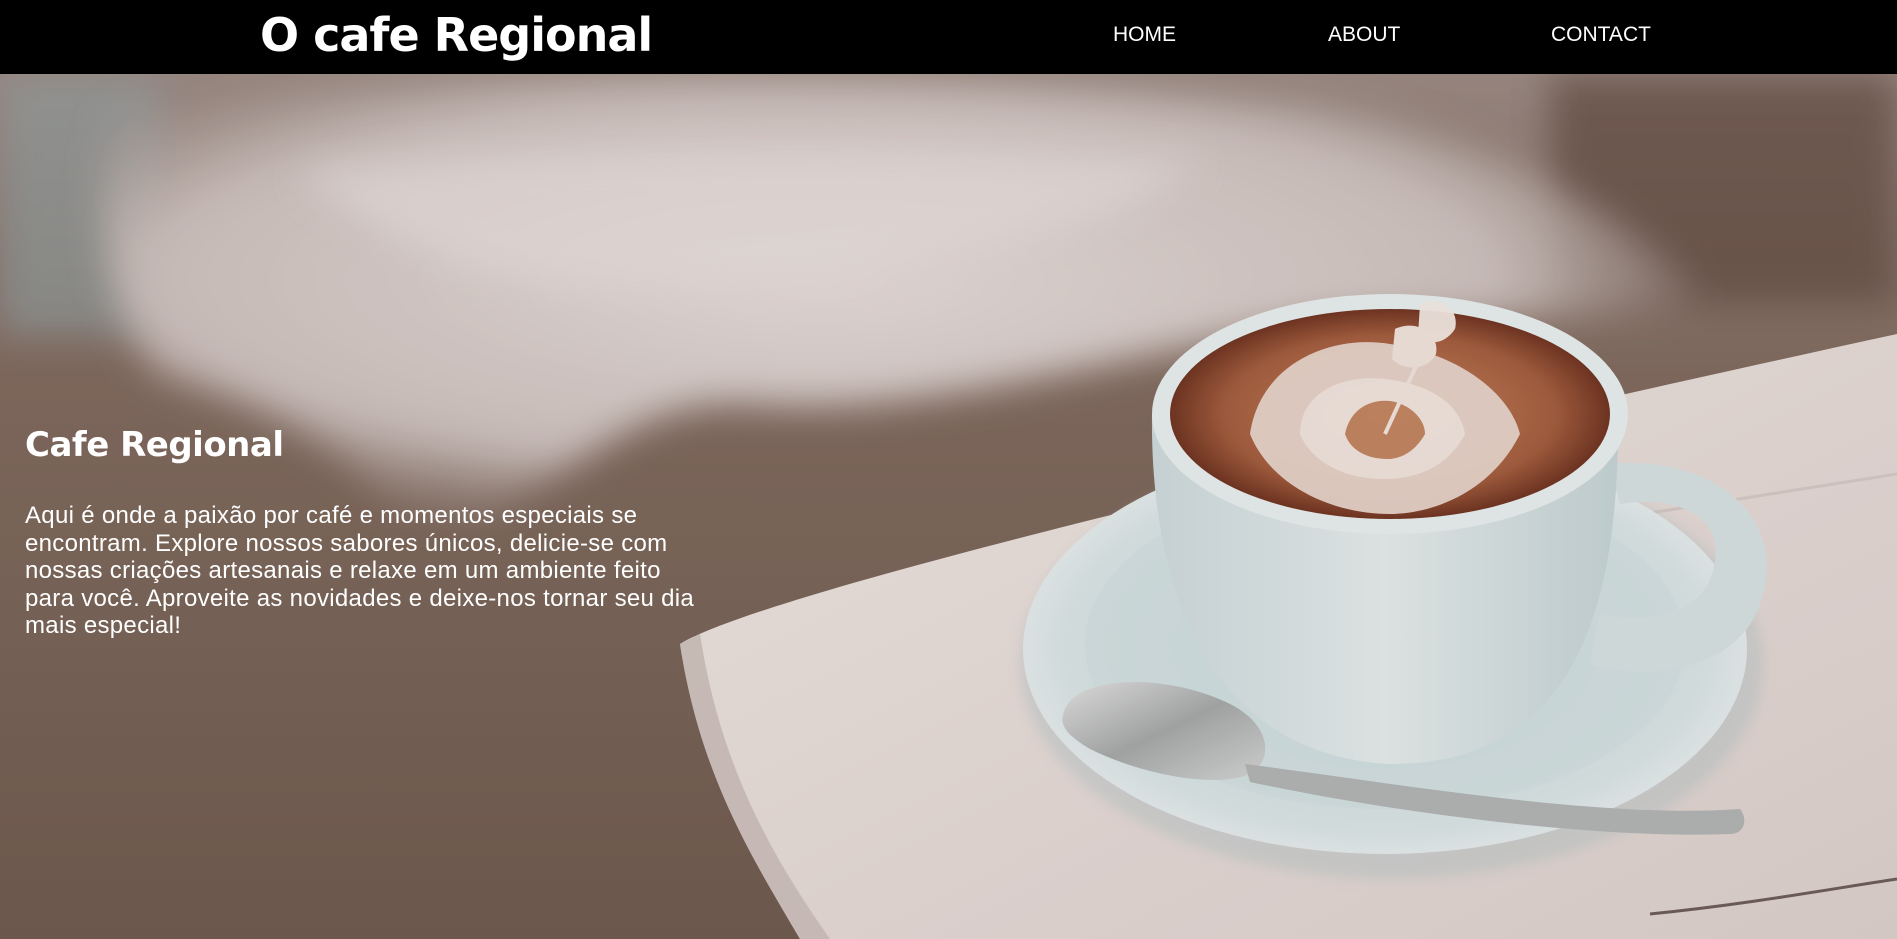  Describe the element at coordinates (1364, 35) in the screenshot. I see `nav-about-link: ABOUT` at that location.